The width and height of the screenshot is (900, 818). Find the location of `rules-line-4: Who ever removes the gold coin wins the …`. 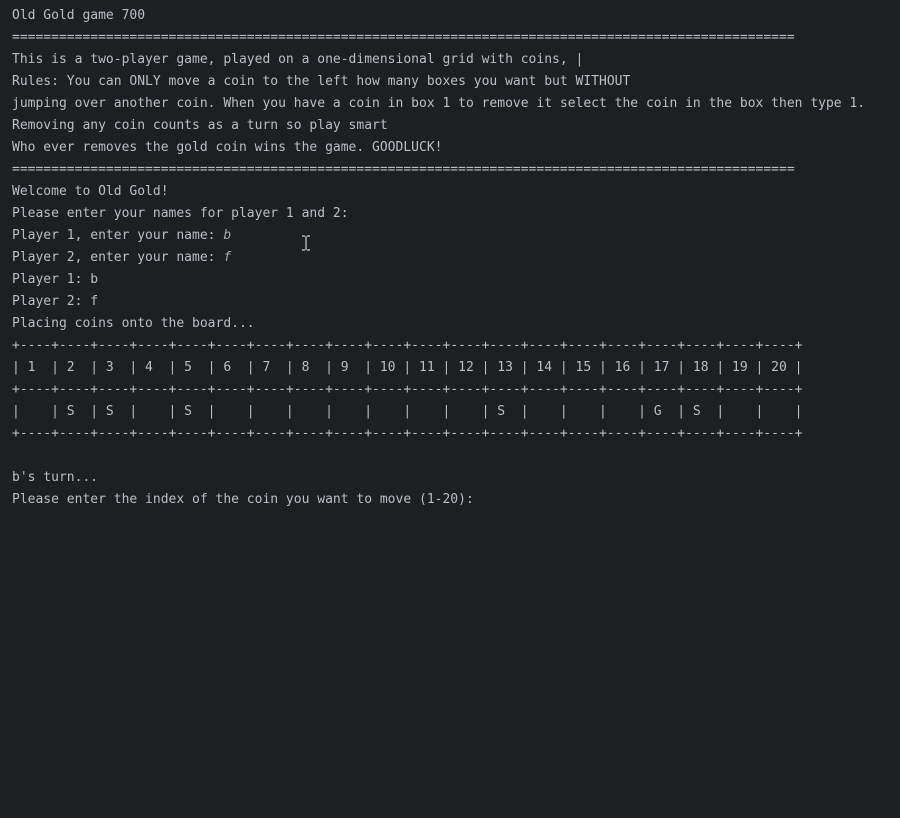

rules-line-4: Who ever removes the gold coin wins the … is located at coordinates (227, 147).